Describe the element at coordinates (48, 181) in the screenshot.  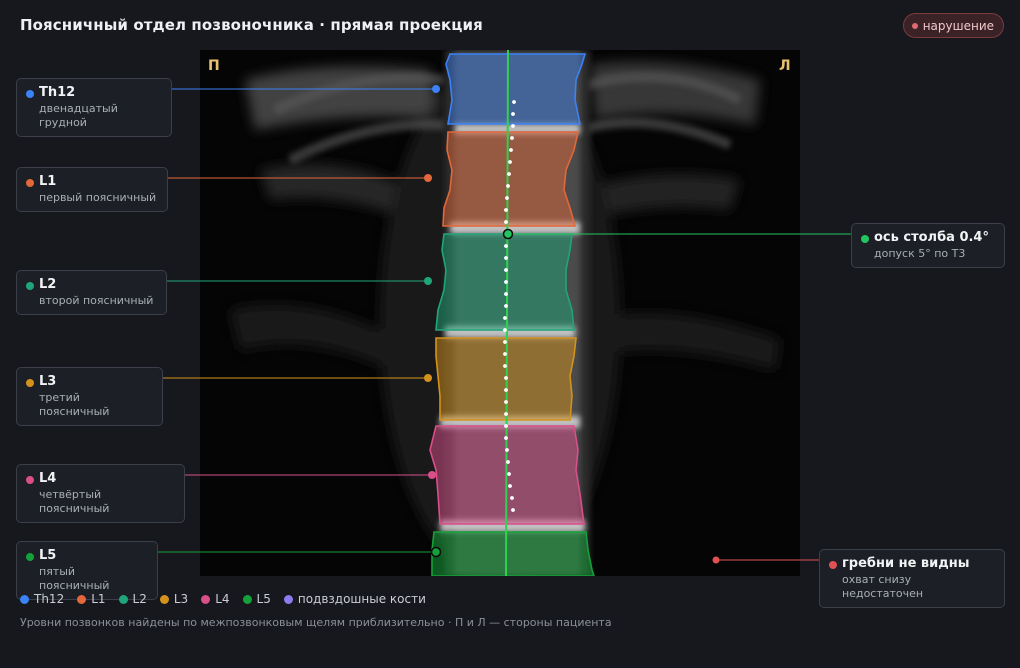
I see `vertebra-code: L1` at that location.